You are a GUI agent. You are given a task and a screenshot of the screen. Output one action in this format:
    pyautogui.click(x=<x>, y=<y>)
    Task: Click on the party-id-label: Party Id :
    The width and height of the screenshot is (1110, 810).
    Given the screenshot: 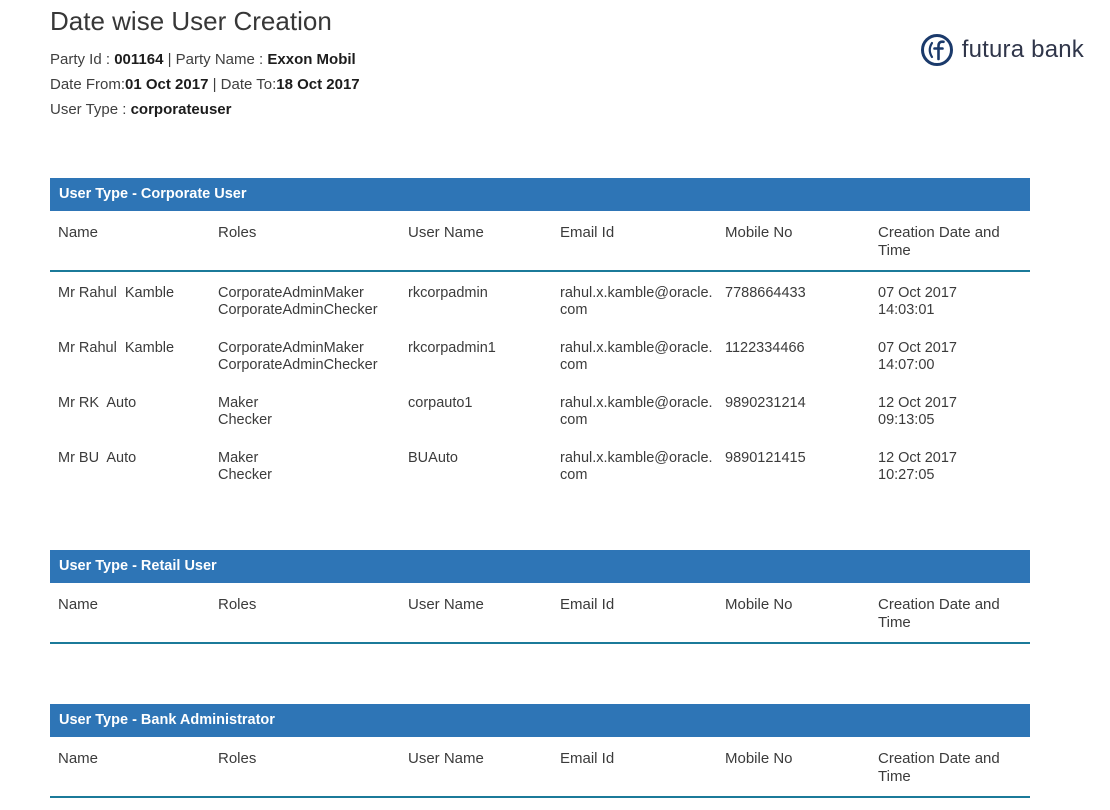 What is the action you would take?
    pyautogui.click(x=82, y=59)
    